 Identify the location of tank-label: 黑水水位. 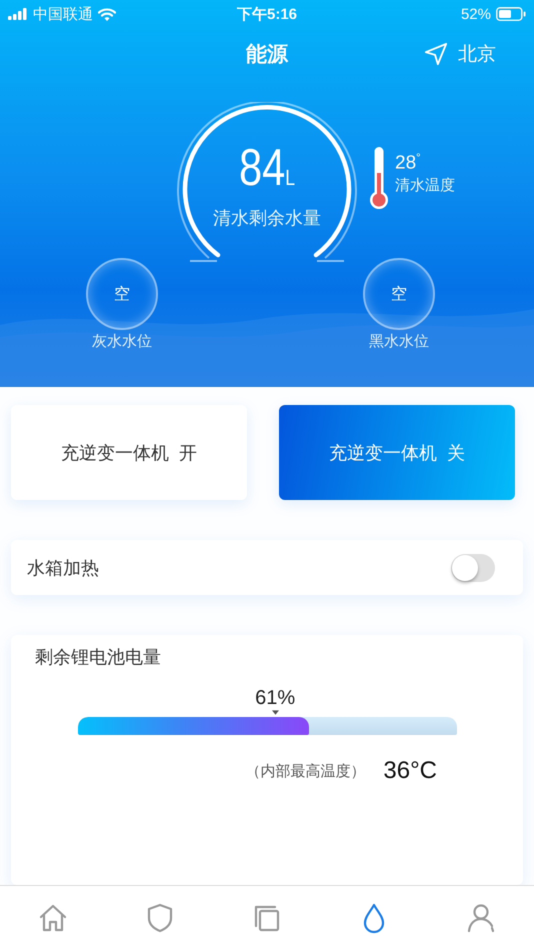
(399, 341).